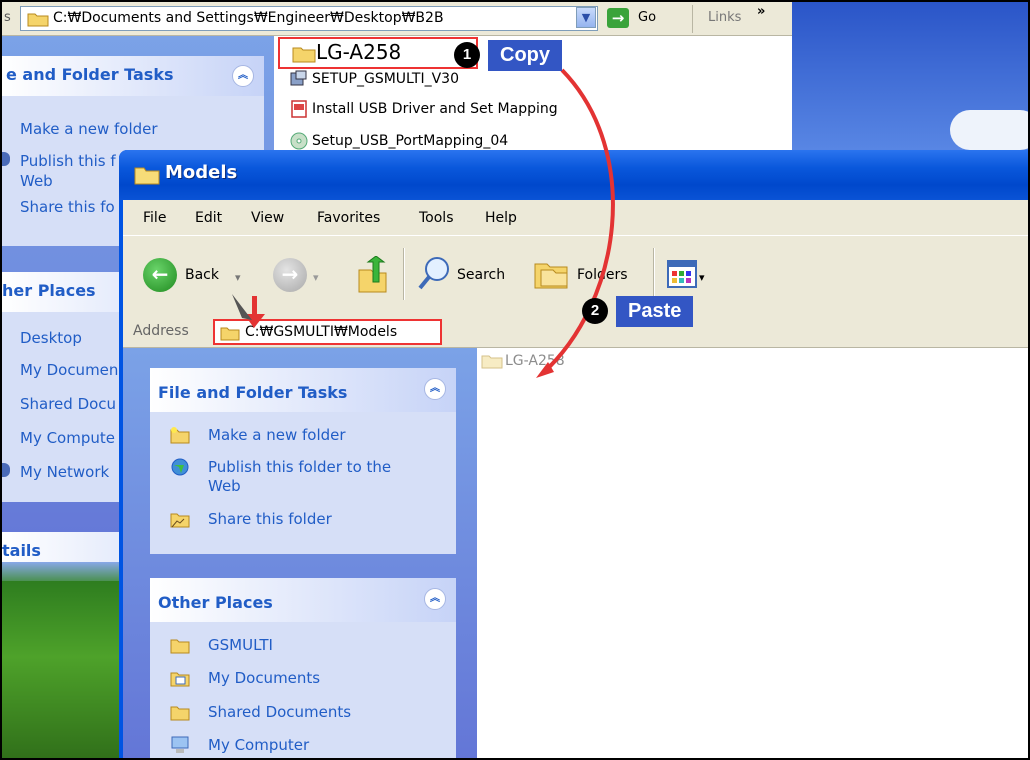 The height and width of the screenshot is (760, 1030). Describe the element at coordinates (303, 600) in the screenshot. I see `other-places-header: Other Places ︽` at that location.